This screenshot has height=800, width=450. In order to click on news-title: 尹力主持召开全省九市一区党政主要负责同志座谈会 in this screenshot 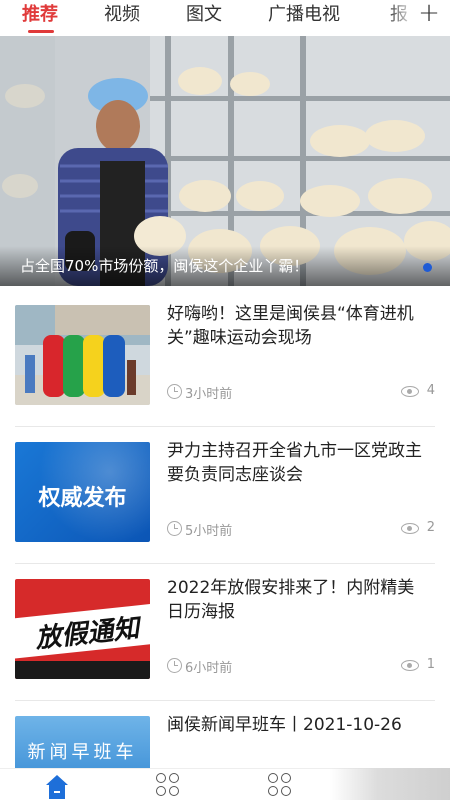, I will do `click(294, 463)`.